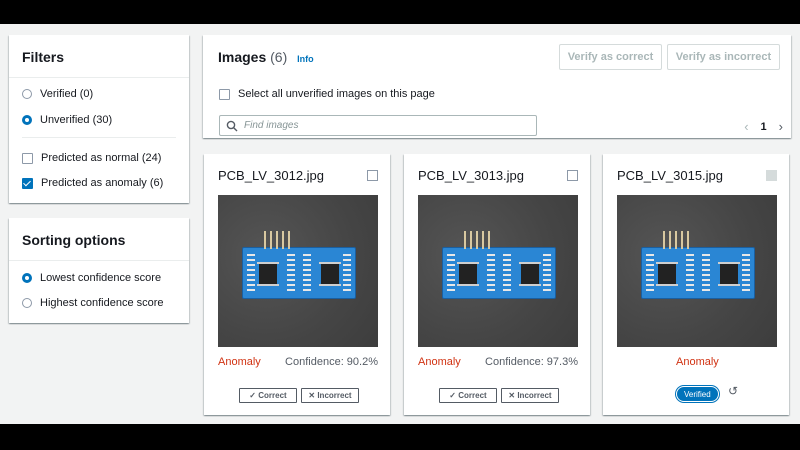 This screenshot has width=800, height=450. I want to click on confidence-value: Confidence: 97.3%, so click(531, 362).